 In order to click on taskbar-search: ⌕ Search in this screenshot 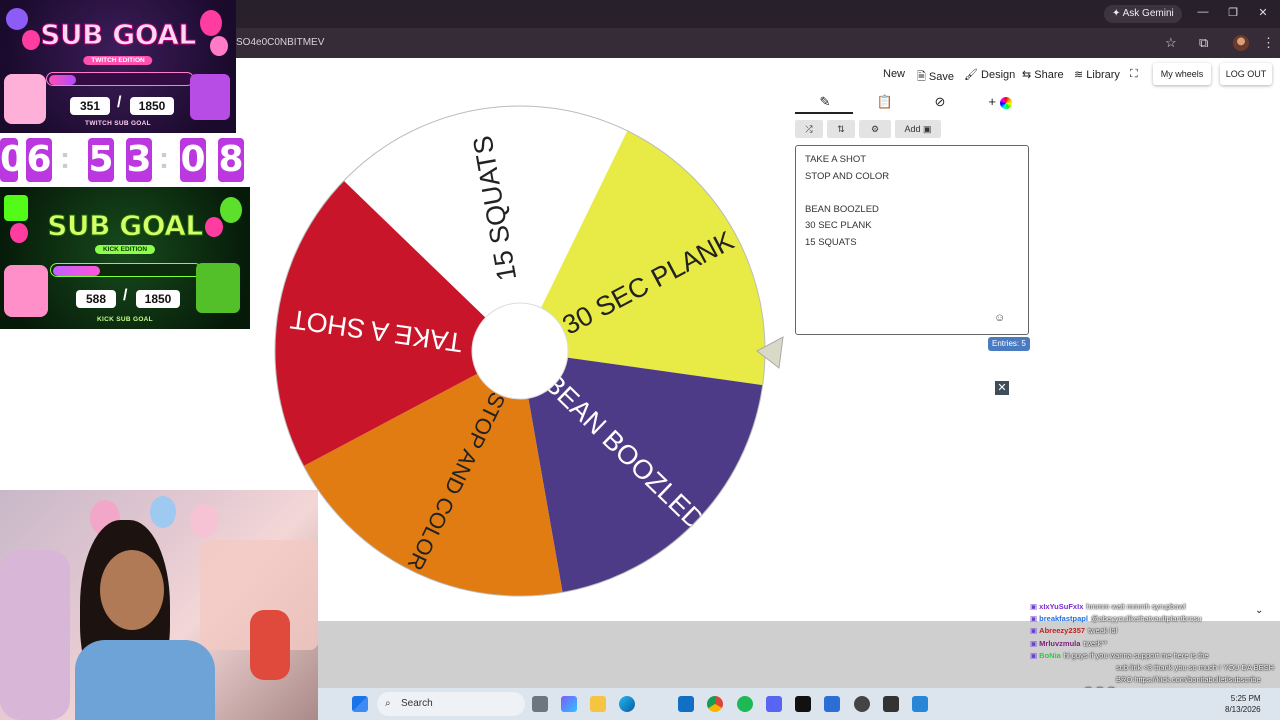, I will do `click(451, 704)`.